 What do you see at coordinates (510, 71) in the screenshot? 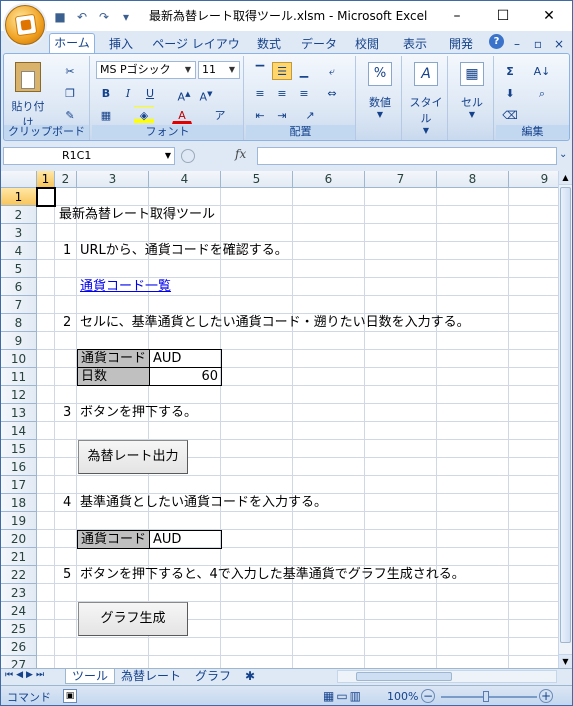
I see `autosum-icon: Σ` at bounding box center [510, 71].